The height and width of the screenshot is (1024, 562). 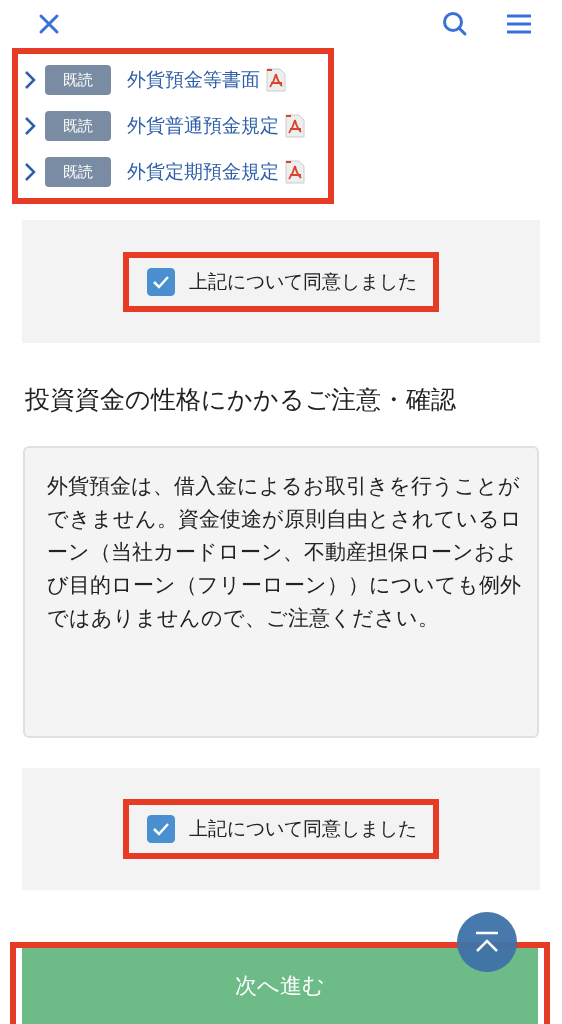 I want to click on scroll-top-icon, so click(x=487, y=942).